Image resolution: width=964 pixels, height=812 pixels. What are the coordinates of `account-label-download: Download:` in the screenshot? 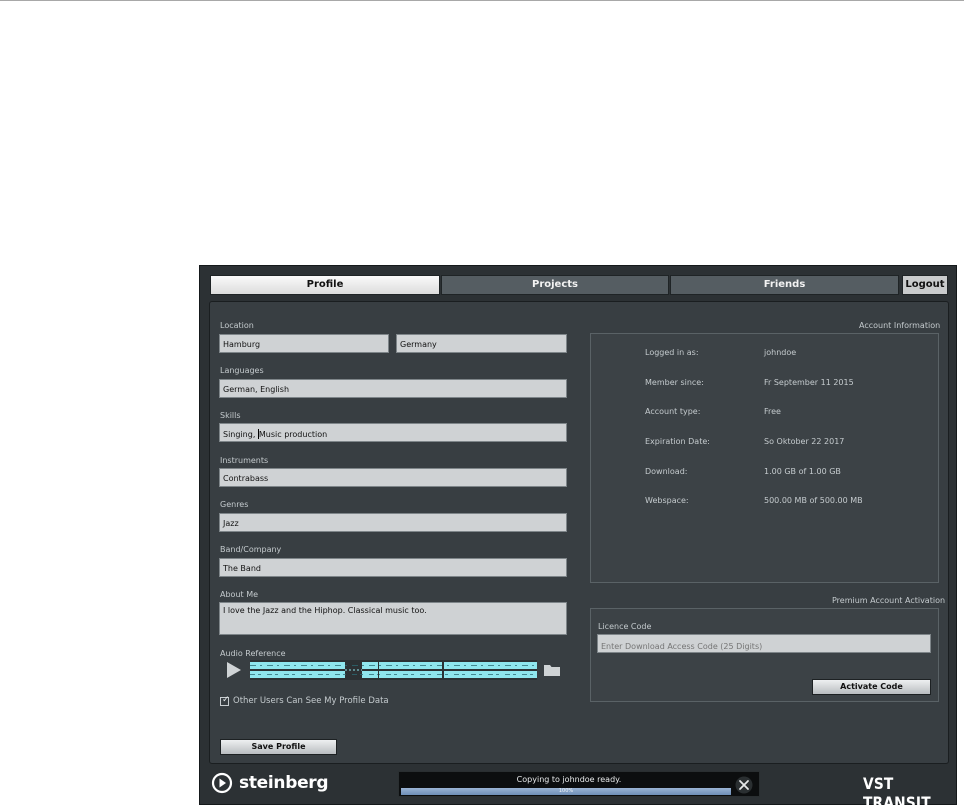 It's located at (666, 471).